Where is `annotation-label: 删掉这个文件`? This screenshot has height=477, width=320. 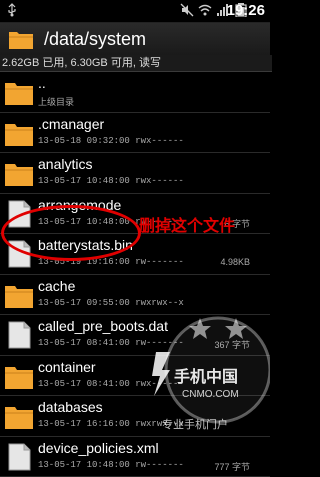 annotation-label: 删掉这个文件 is located at coordinates (187, 224).